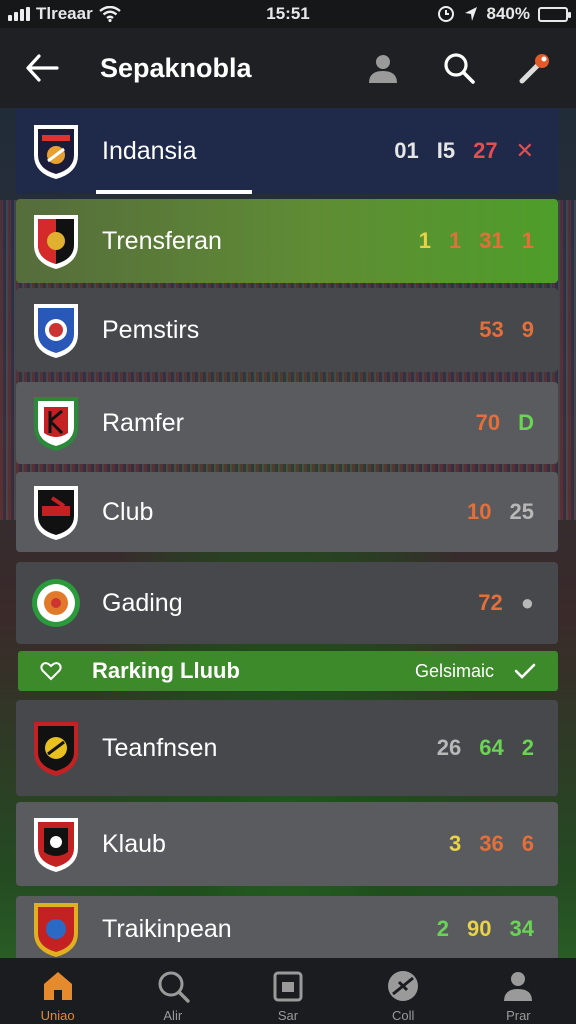 The image size is (576, 1024). I want to click on list-item: Gading 72 ●, so click(287, 603).